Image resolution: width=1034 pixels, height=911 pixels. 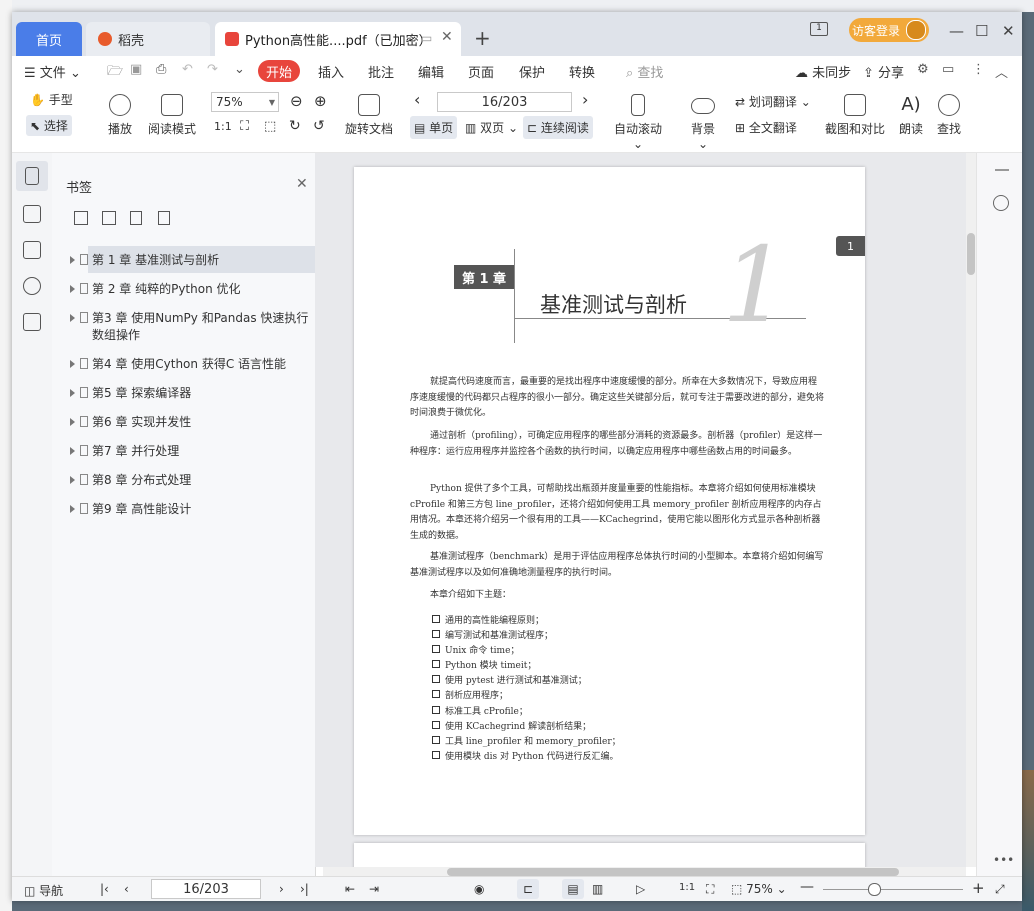 I want to click on fit-page-status-icon: ⛶, so click(x=710, y=889).